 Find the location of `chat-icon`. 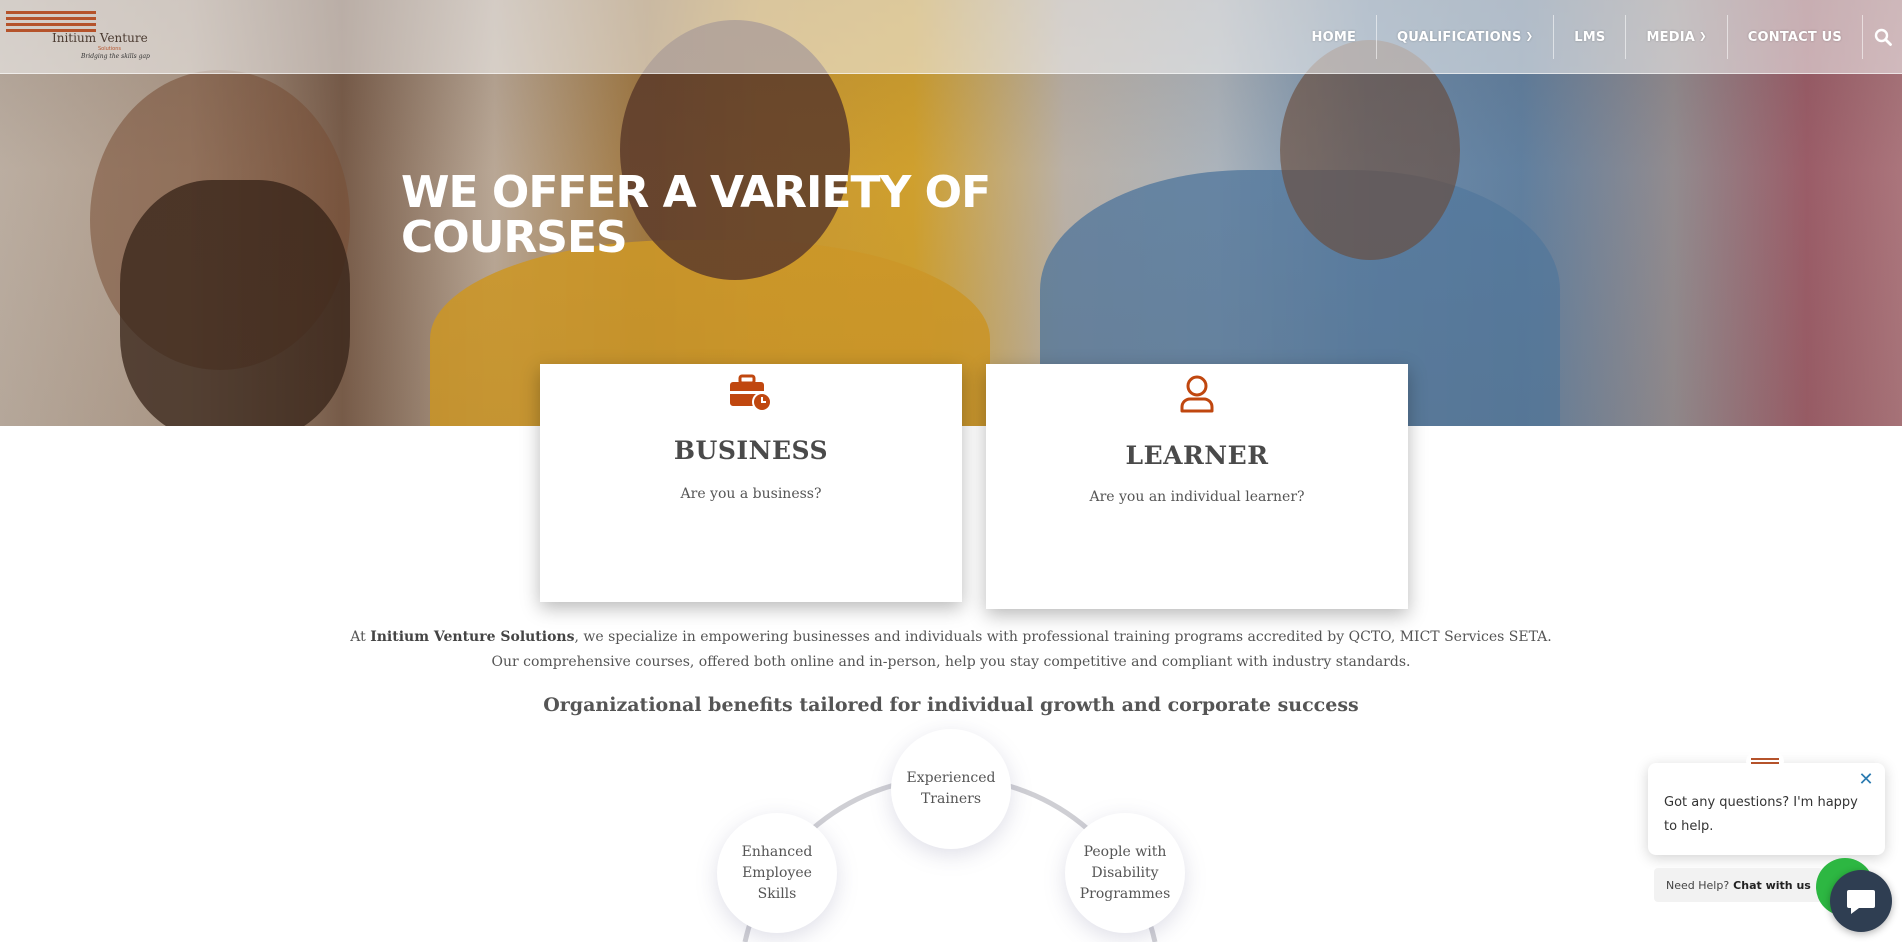

chat-icon is located at coordinates (1861, 902).